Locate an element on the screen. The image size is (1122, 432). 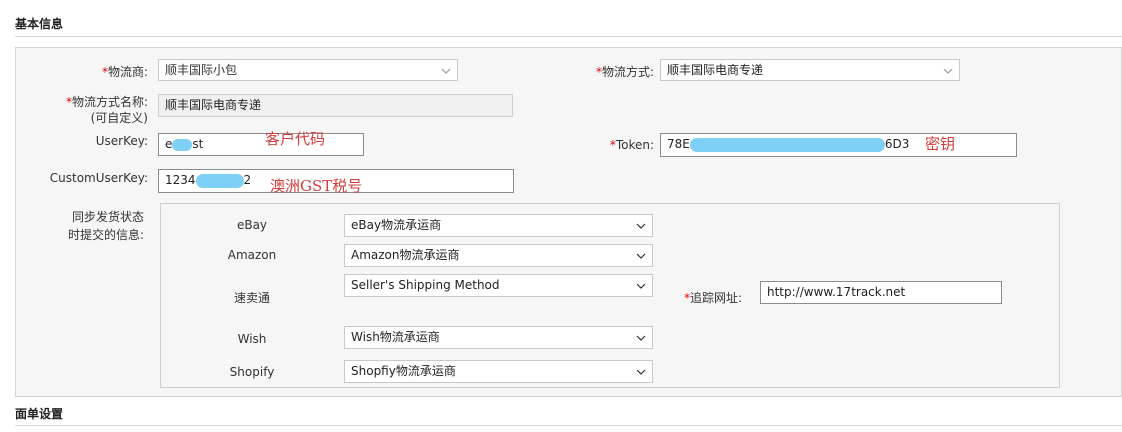
platform-select-value: eBay物流承运商 is located at coordinates (396, 225).